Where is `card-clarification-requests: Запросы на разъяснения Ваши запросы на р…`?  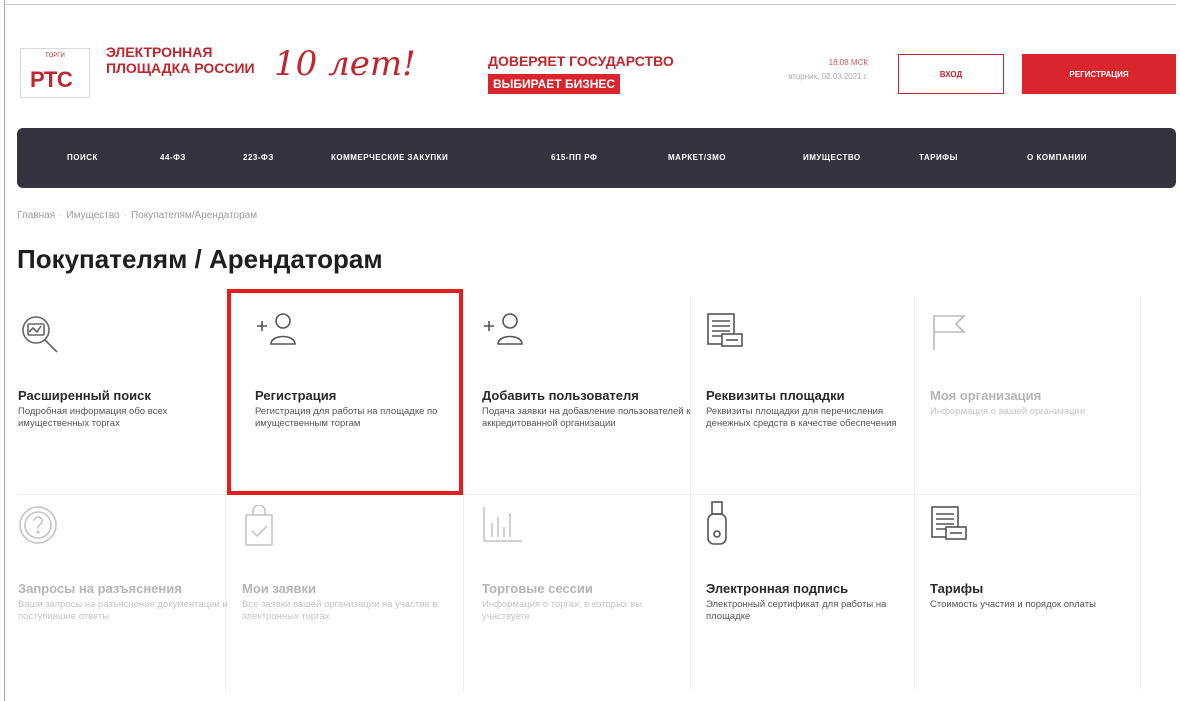 card-clarification-requests: Запросы на разъяснения Ваши запросы на р… is located at coordinates (123, 602).